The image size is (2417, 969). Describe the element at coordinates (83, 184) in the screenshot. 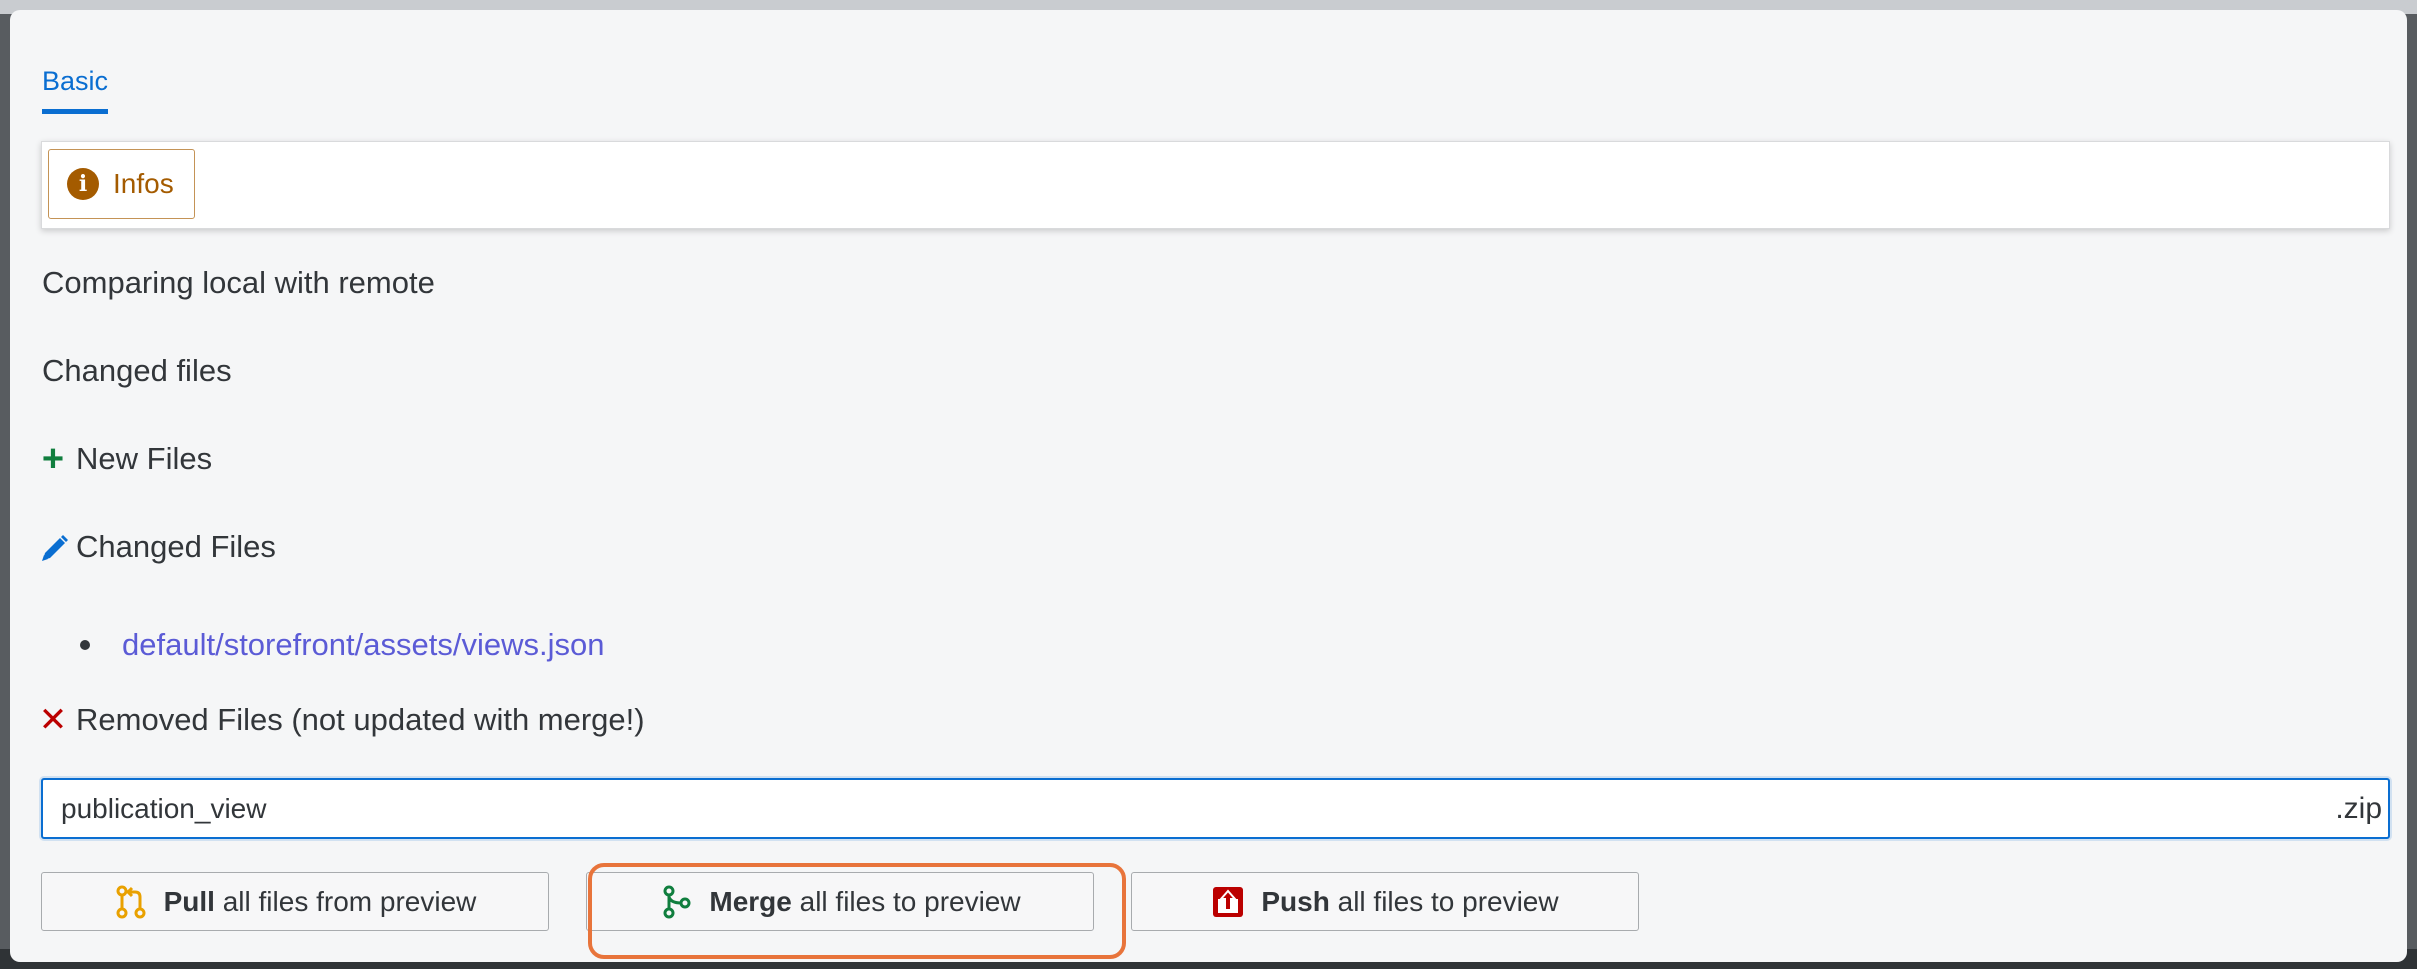

I see `info-circle-icon: i` at that location.